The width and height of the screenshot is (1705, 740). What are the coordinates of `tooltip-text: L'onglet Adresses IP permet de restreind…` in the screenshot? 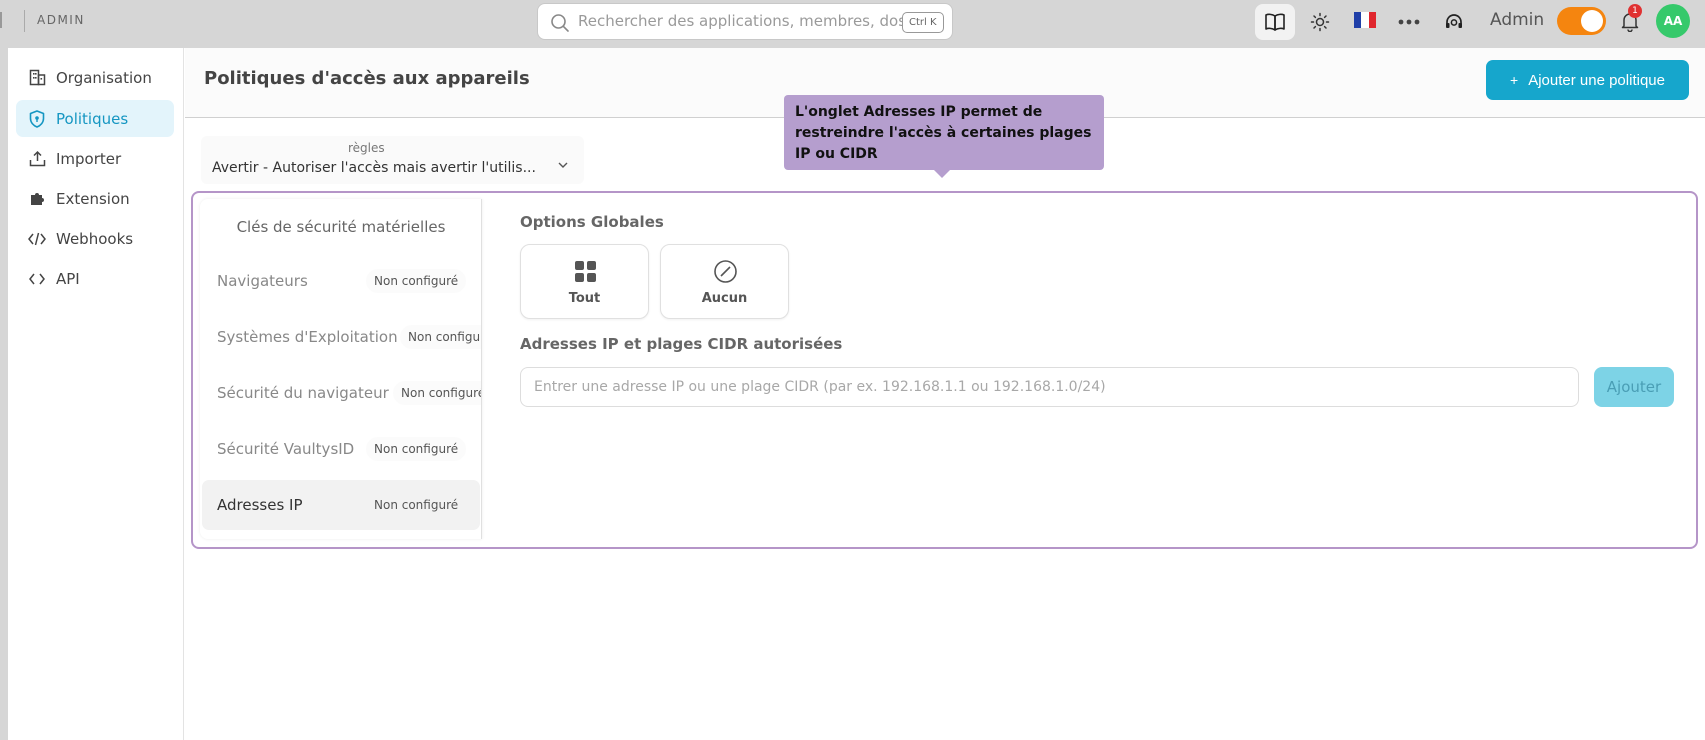 It's located at (943, 133).